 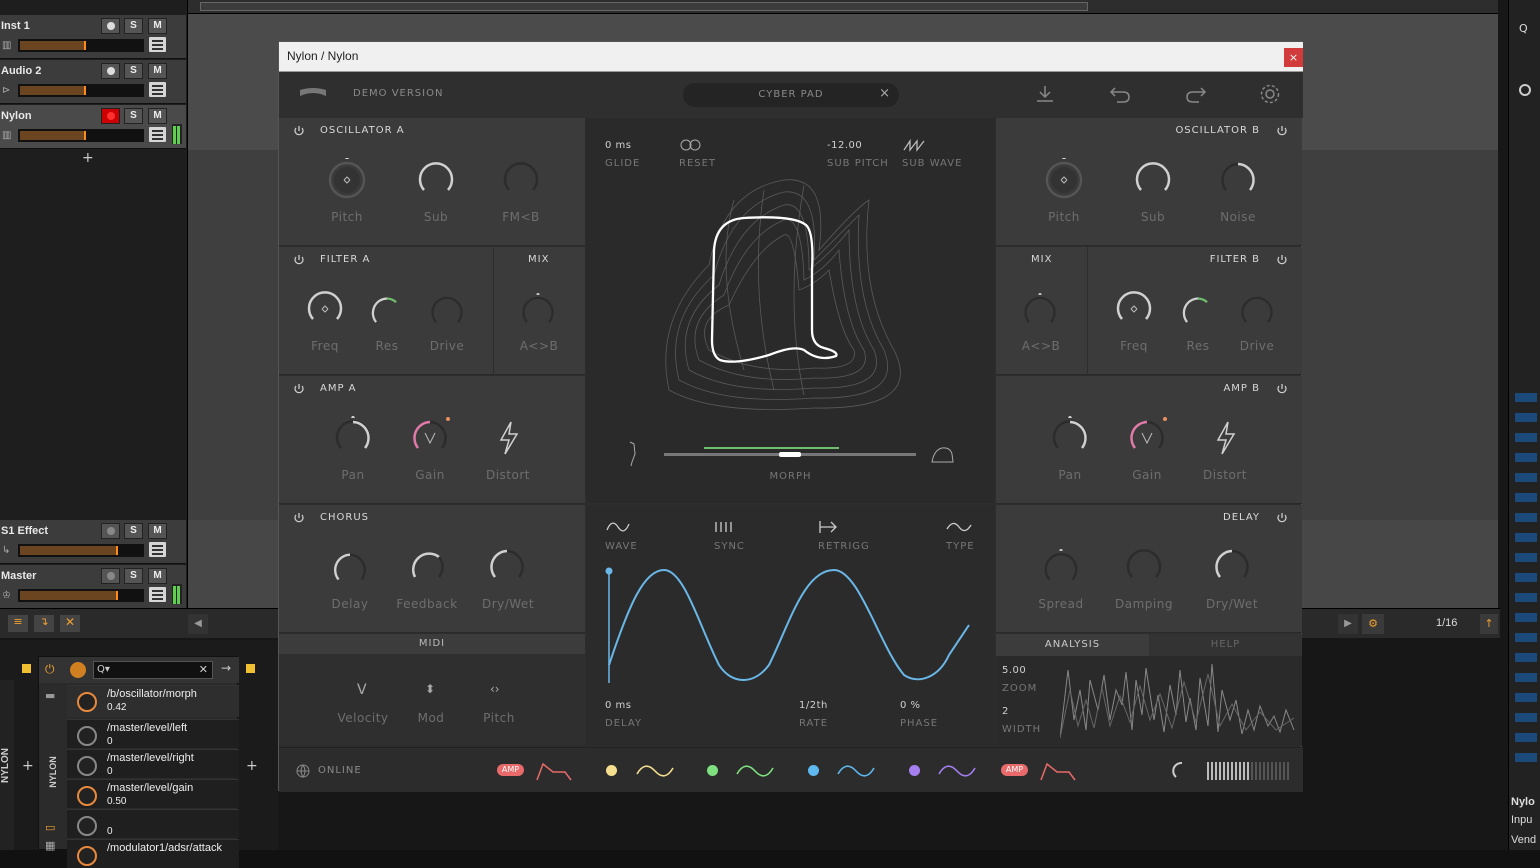 I want to click on search-icon: Q, so click(x=1523, y=28).